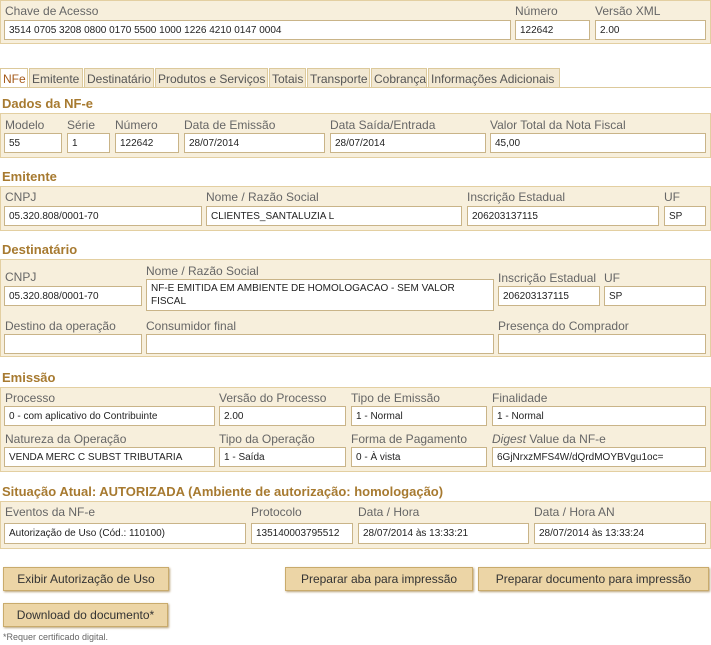 This screenshot has height=645, width=711. What do you see at coordinates (50, 512) in the screenshot?
I see `eventos-label: Eventos da NF-e` at bounding box center [50, 512].